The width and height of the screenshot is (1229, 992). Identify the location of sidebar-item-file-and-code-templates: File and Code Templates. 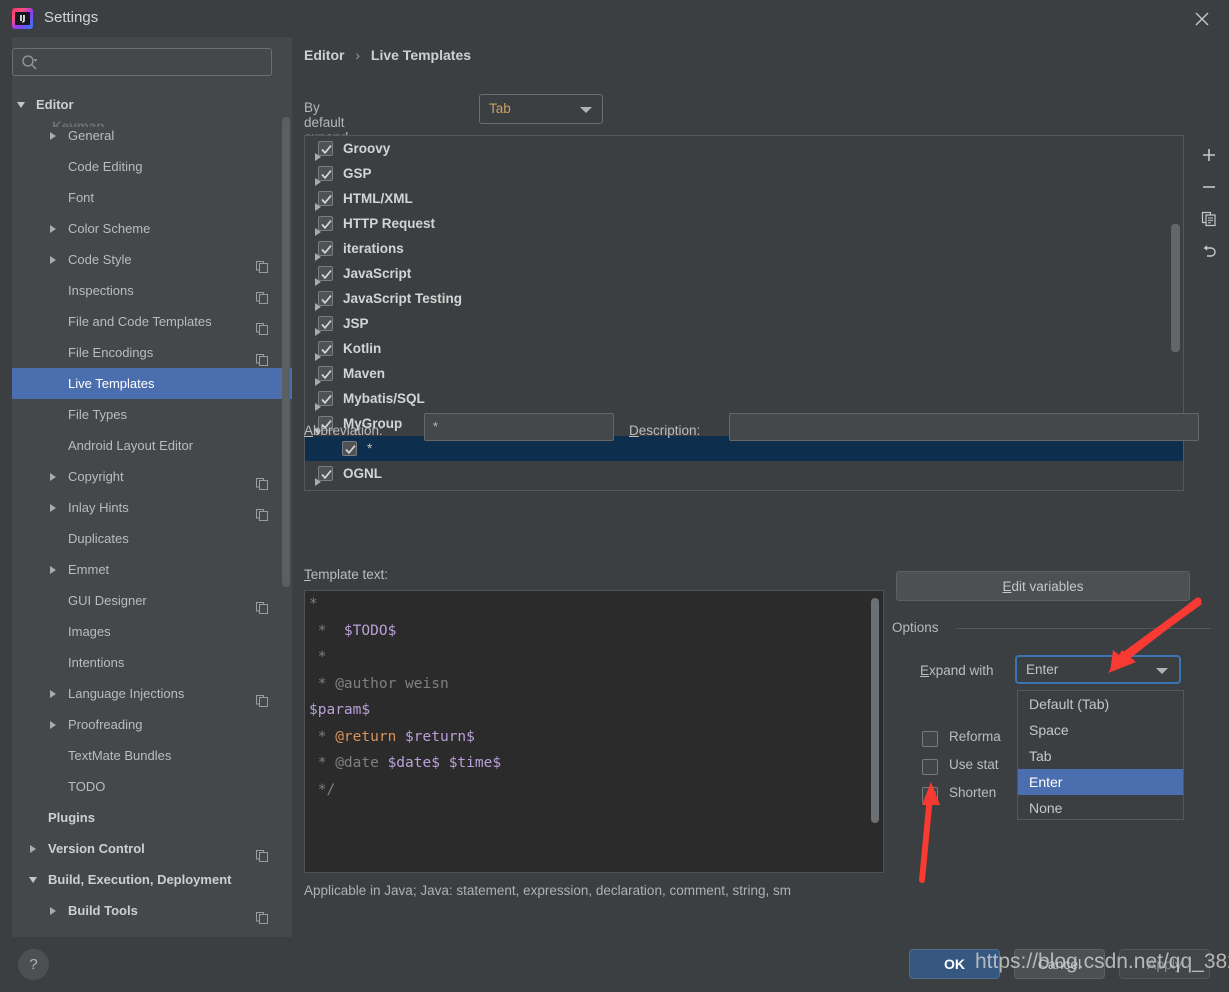
(152, 321).